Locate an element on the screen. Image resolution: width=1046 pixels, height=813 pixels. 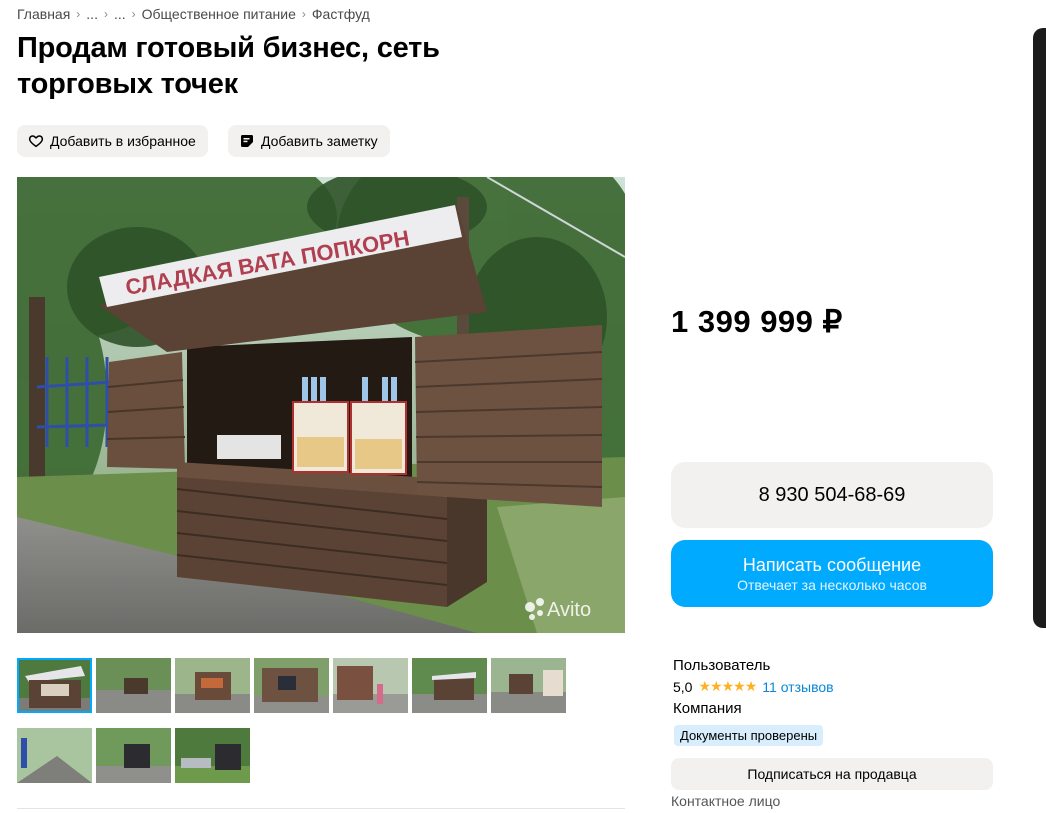
breadcrumb-item-catering: Общественное питание is located at coordinates (219, 14).